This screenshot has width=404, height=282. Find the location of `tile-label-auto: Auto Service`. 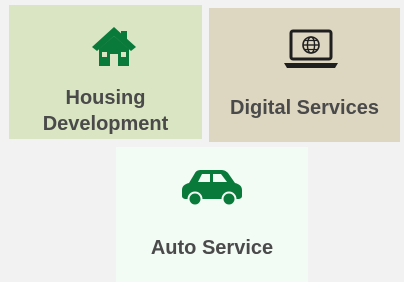

tile-label-auto: Auto Service is located at coordinates (212, 248).